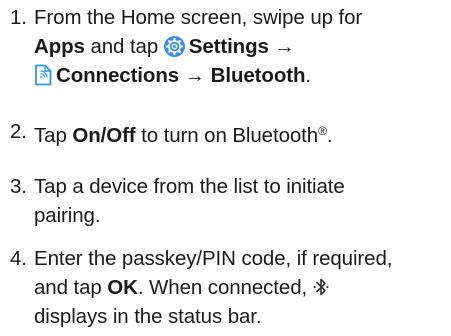  I want to click on step-line: Enter the passkey/PIN code, if required,, so click(213, 258).